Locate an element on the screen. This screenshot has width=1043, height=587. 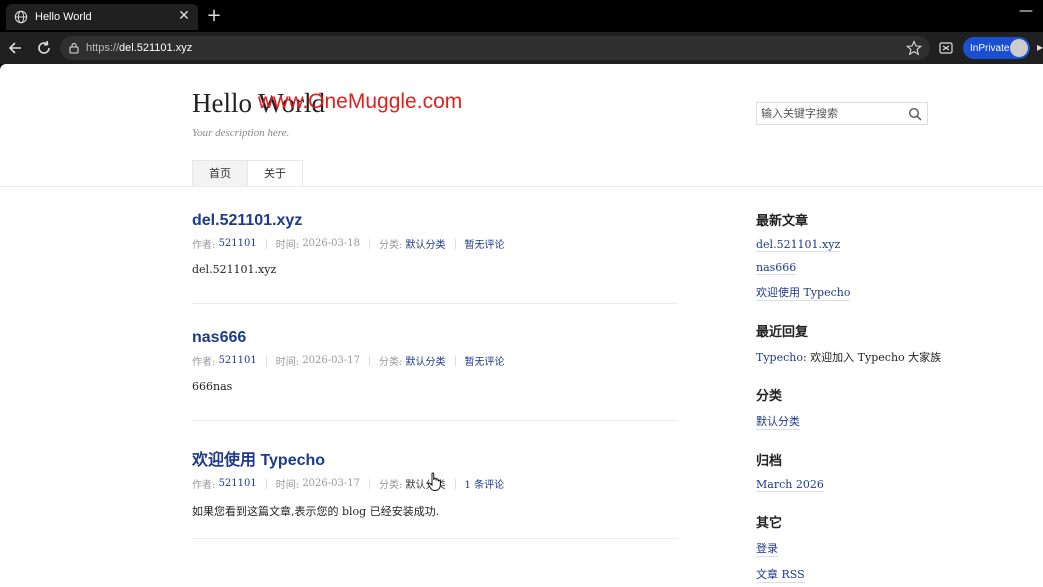
recent-post-link: del.521101.xyz is located at coordinates (798, 245).